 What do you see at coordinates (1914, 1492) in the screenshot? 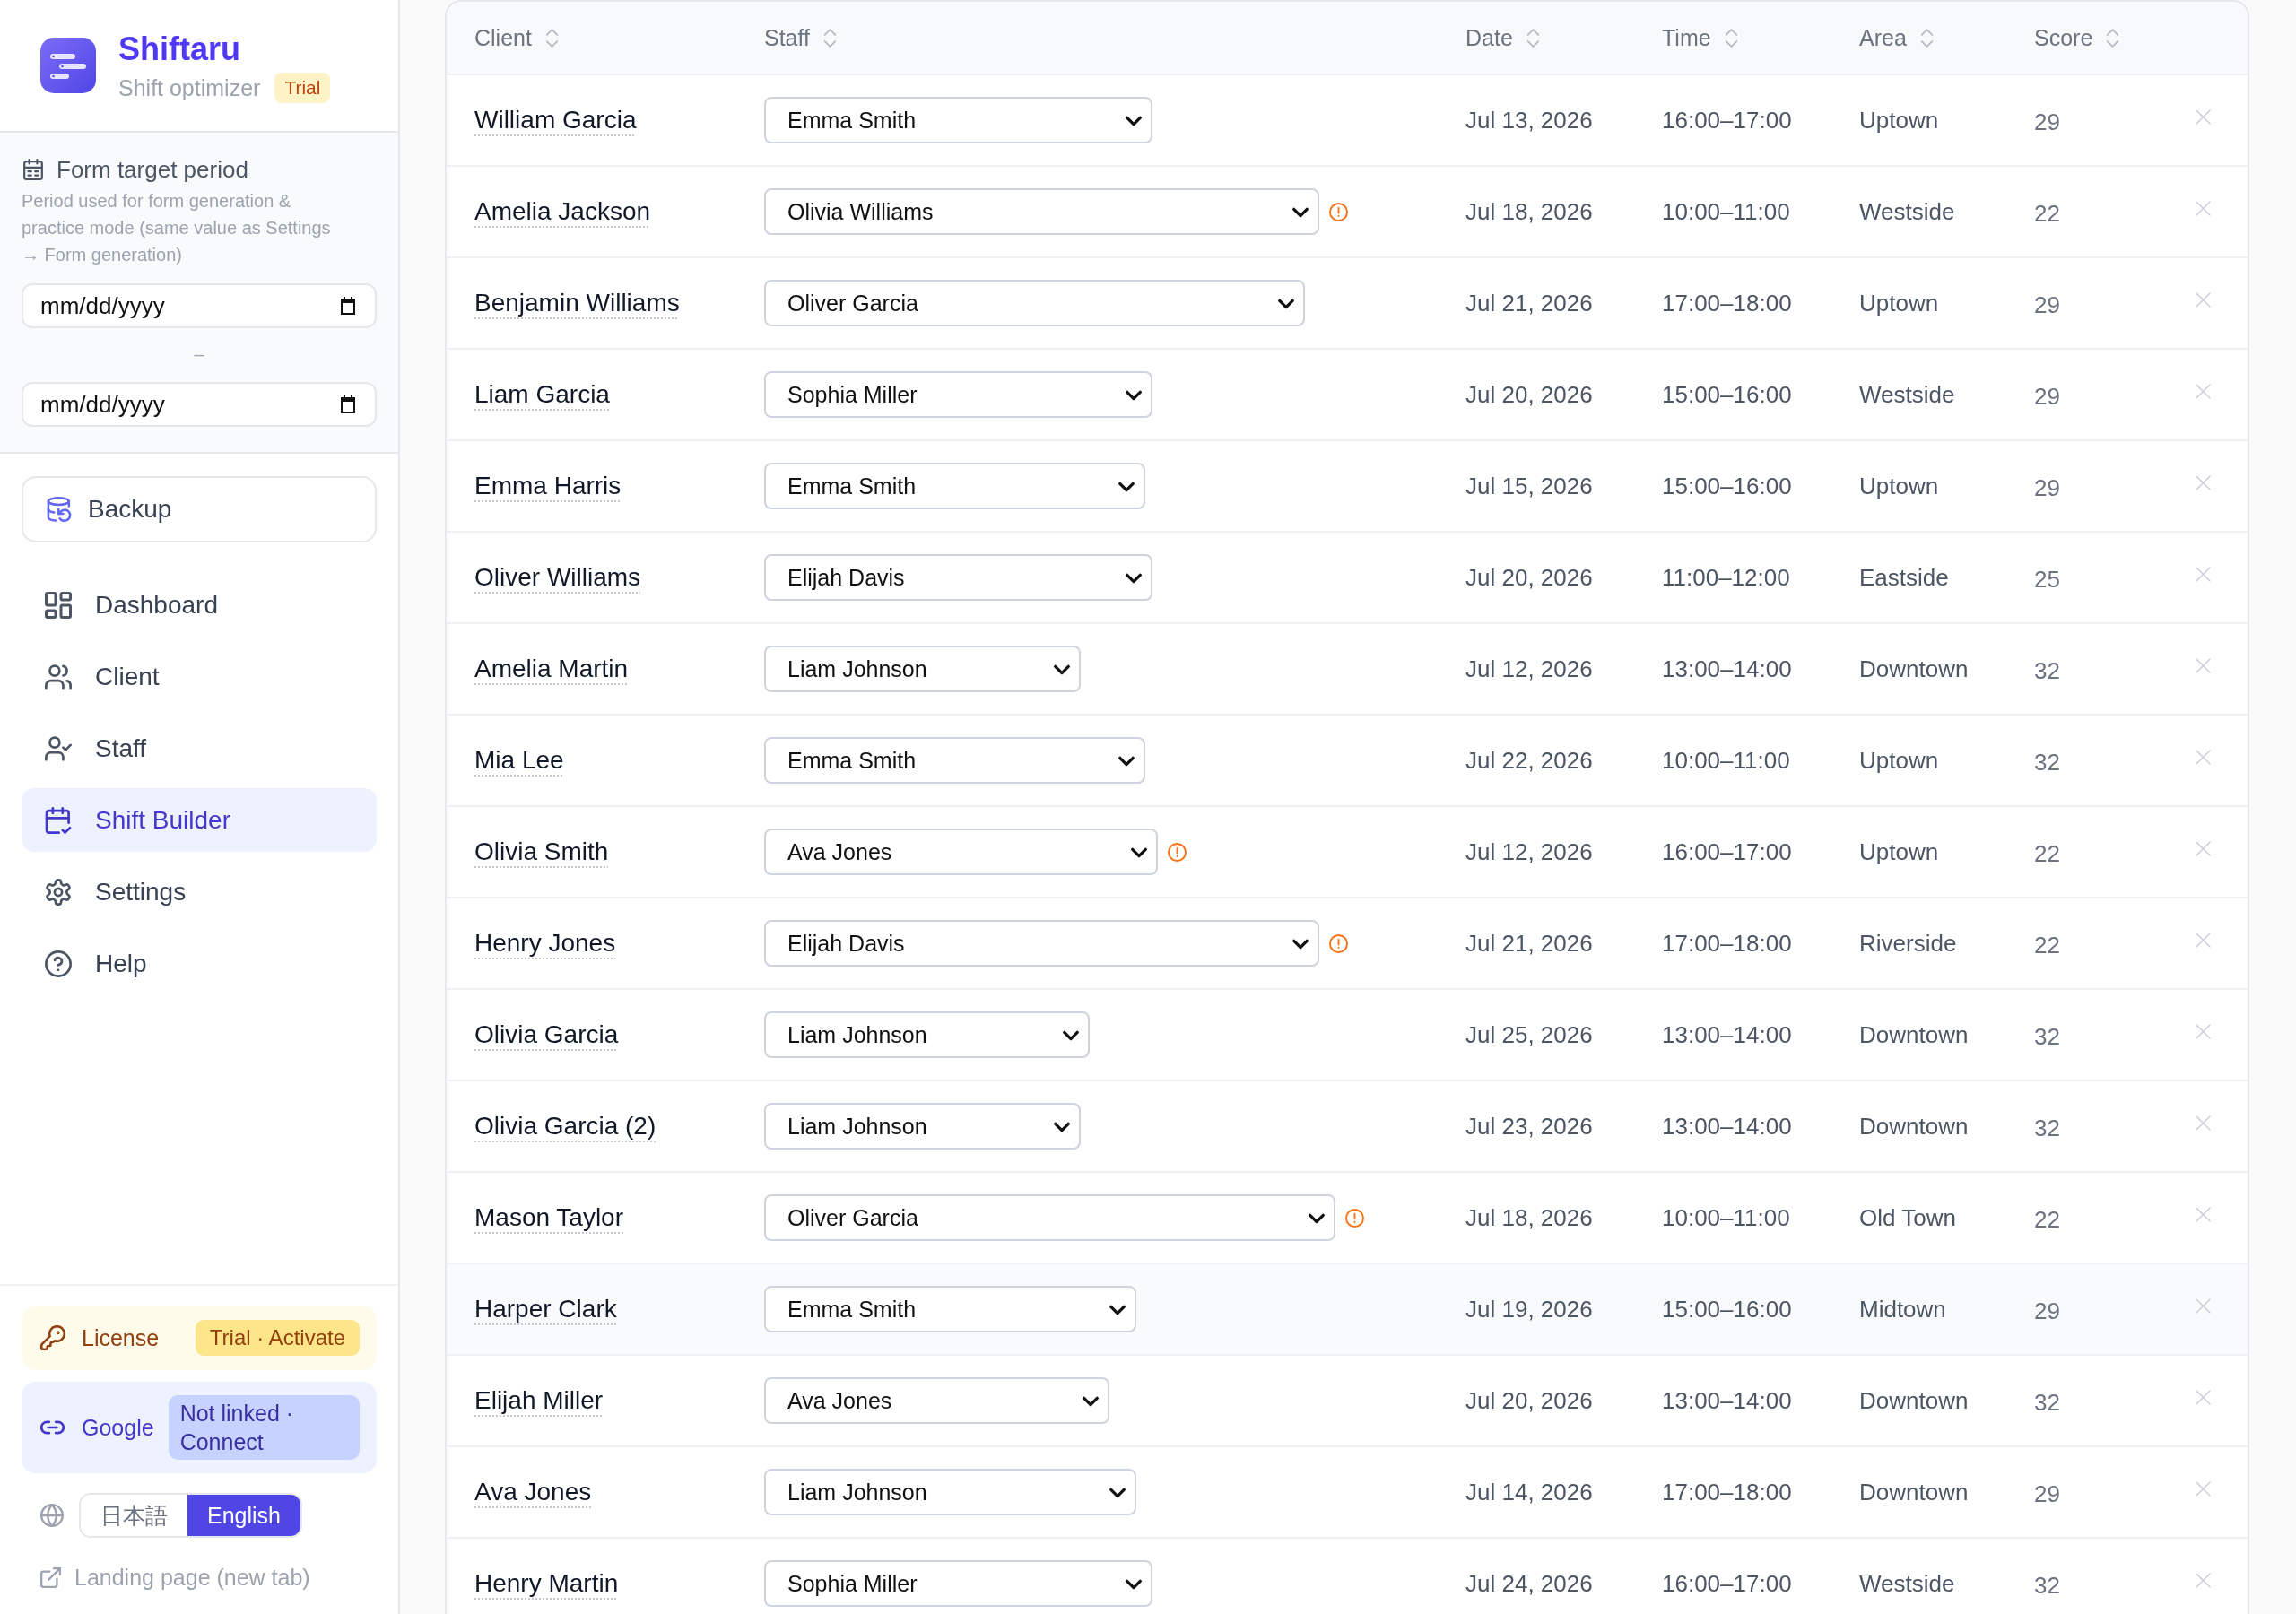
I see `area-name: Downtown` at bounding box center [1914, 1492].